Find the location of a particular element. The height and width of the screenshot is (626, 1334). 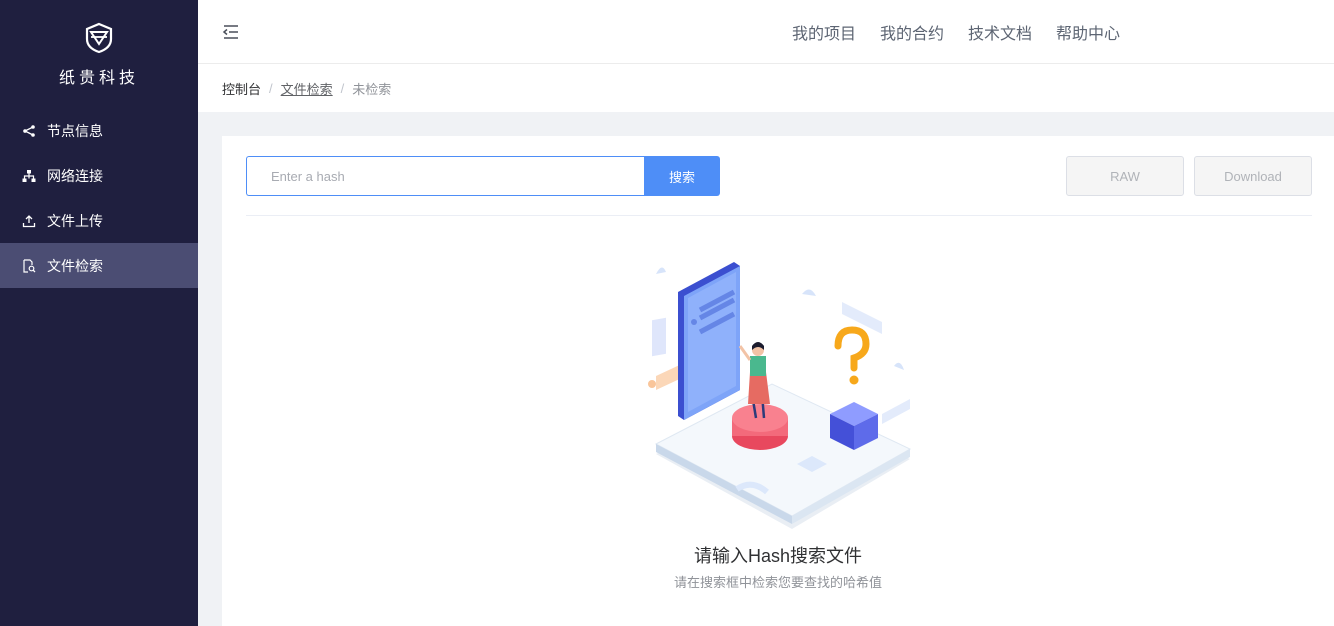

raw-button: RAW is located at coordinates (1125, 176).